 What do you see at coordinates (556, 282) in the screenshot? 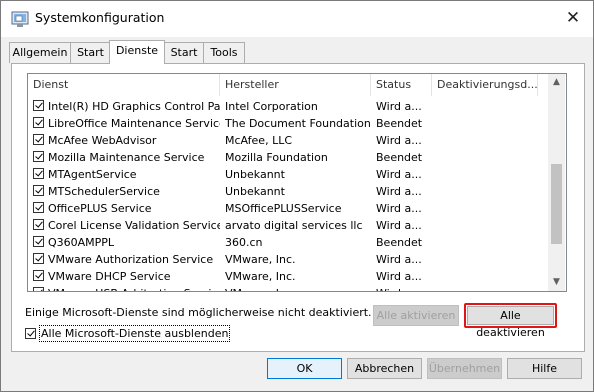
I see `scroll-down-icon: ▼` at bounding box center [556, 282].